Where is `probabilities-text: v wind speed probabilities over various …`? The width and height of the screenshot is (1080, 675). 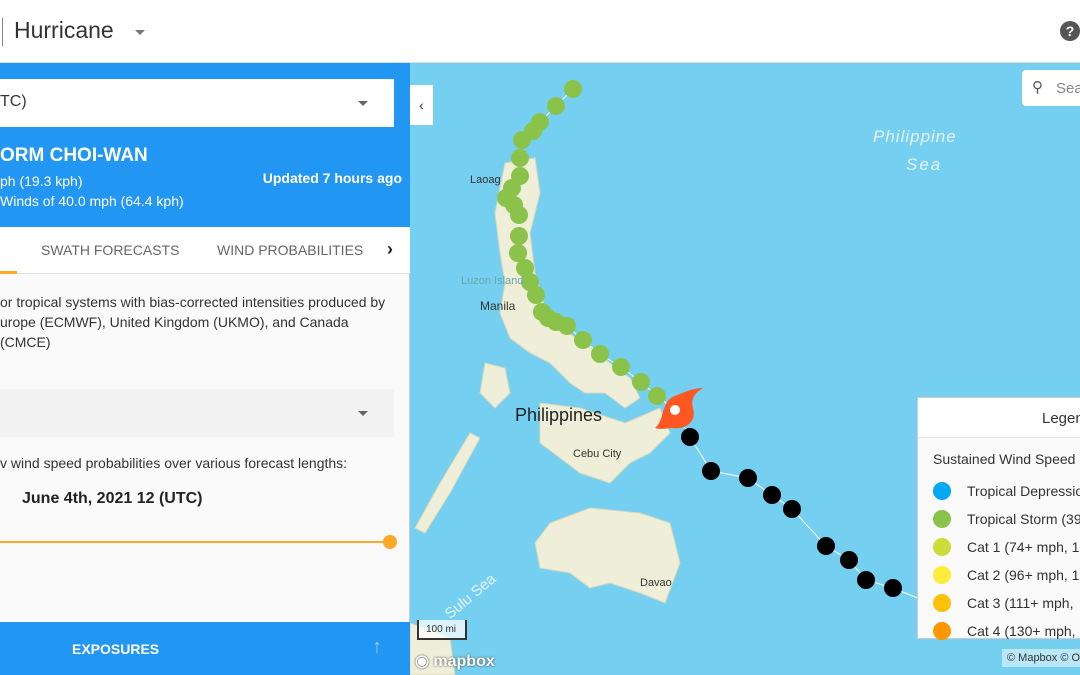
probabilities-text: v wind speed probabilities over various … is located at coordinates (174, 463).